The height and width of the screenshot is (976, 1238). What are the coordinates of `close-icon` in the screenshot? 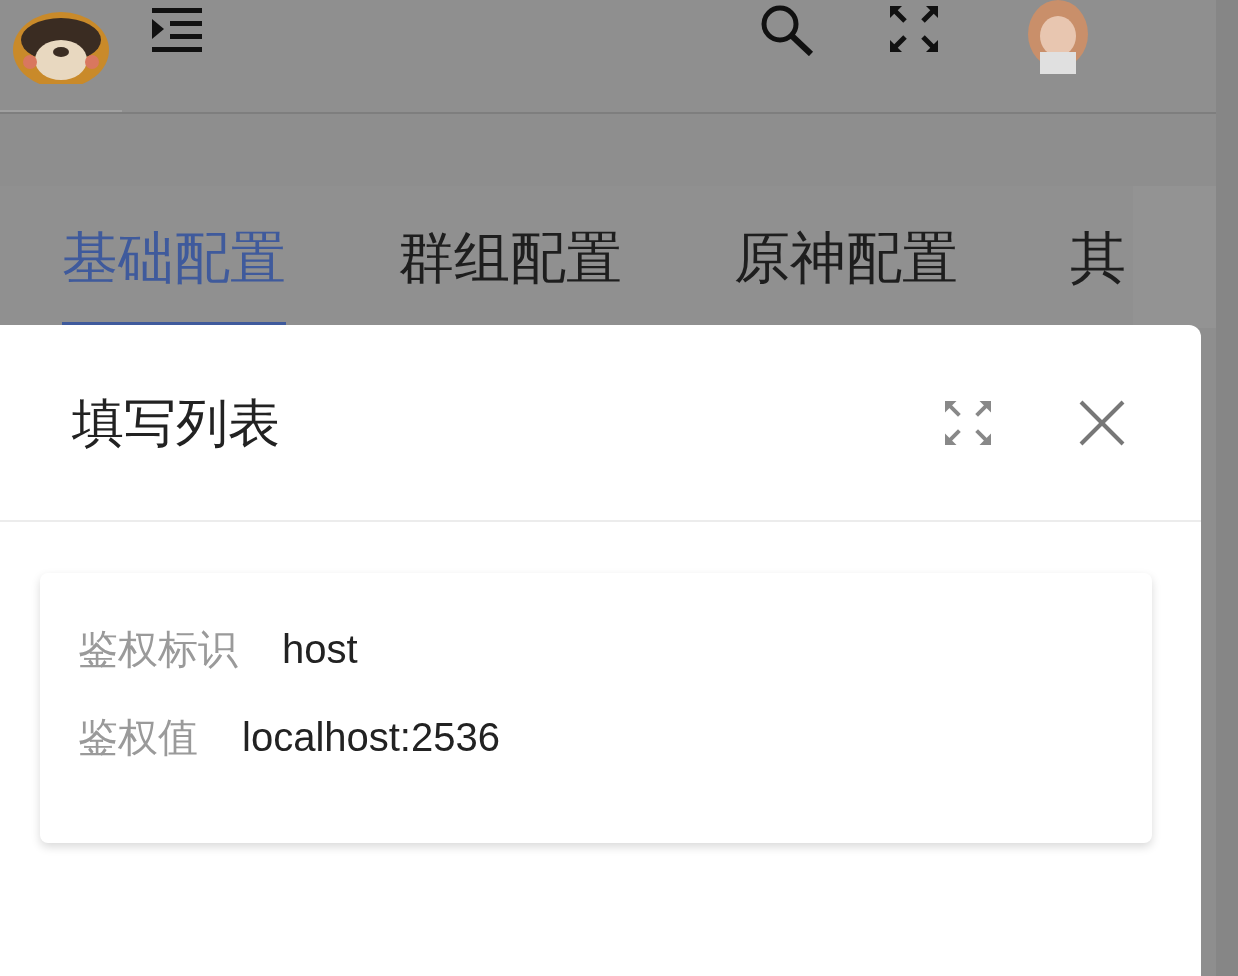 It's located at (1102, 422).